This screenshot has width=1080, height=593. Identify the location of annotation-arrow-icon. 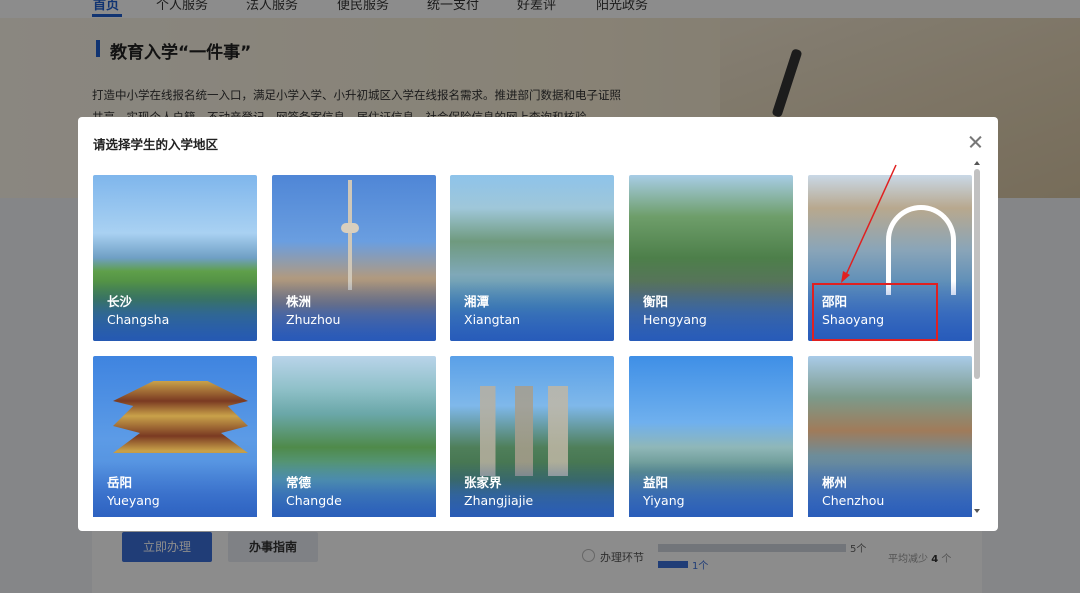
(869, 223).